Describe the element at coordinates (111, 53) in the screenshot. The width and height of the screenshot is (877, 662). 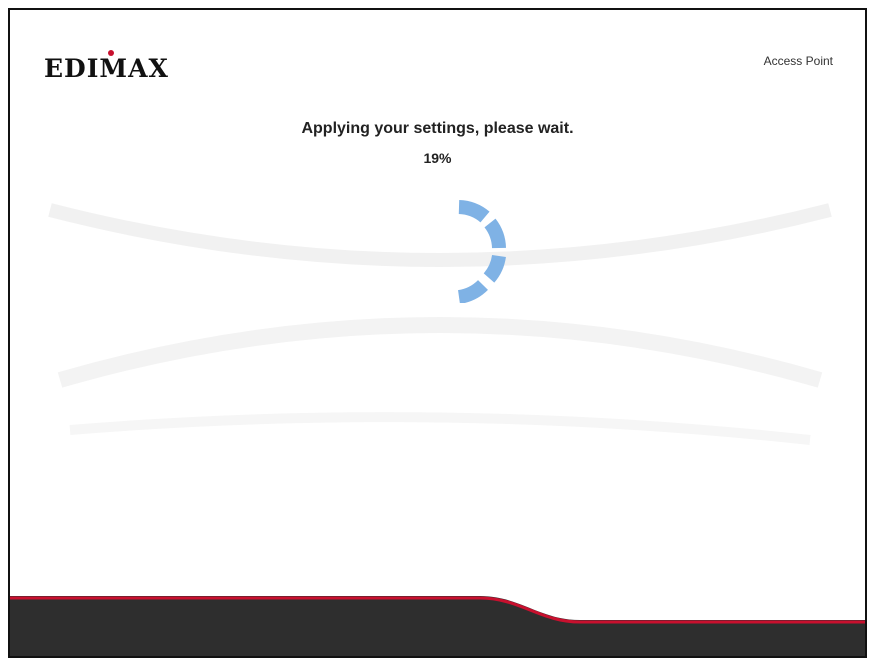
I see `logo-accent-dot` at that location.